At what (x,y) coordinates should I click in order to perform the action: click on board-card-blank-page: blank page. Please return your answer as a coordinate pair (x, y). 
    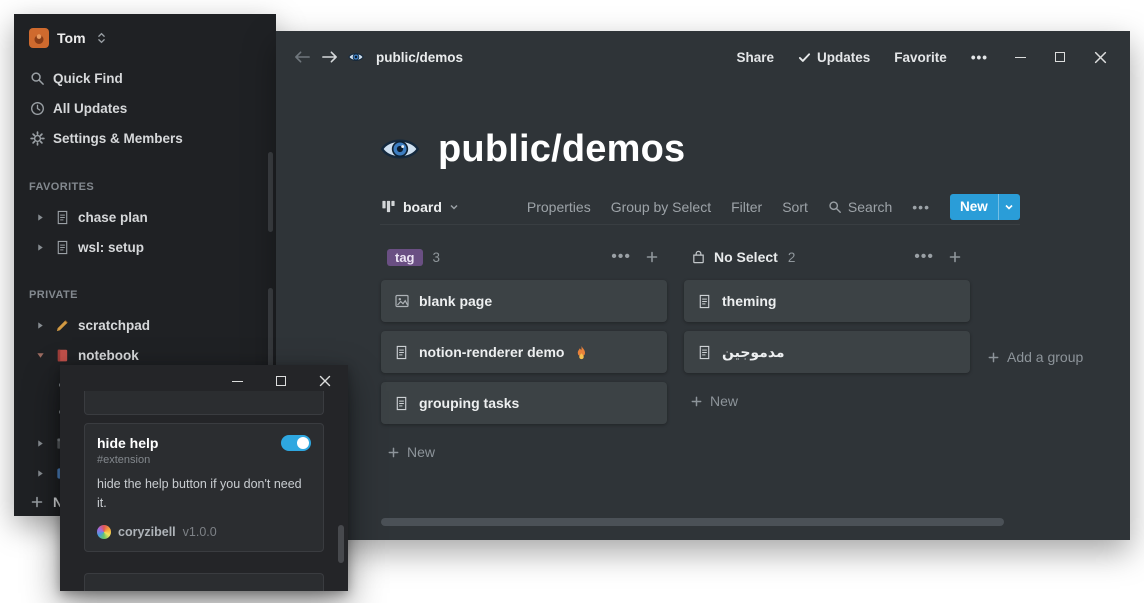
    Looking at the image, I should click on (524, 301).